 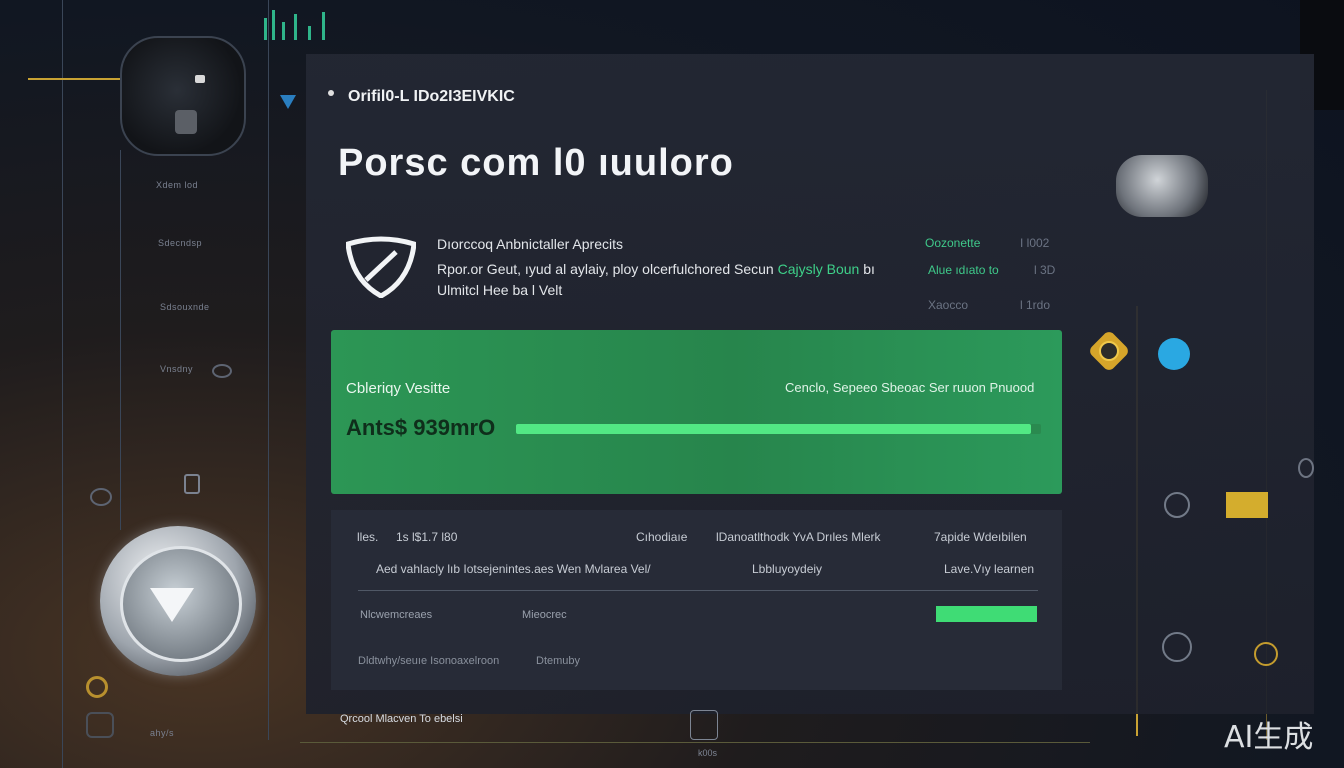 What do you see at coordinates (819, 269) in the screenshot?
I see `description-highlight-link: Cajysly Boun` at bounding box center [819, 269].